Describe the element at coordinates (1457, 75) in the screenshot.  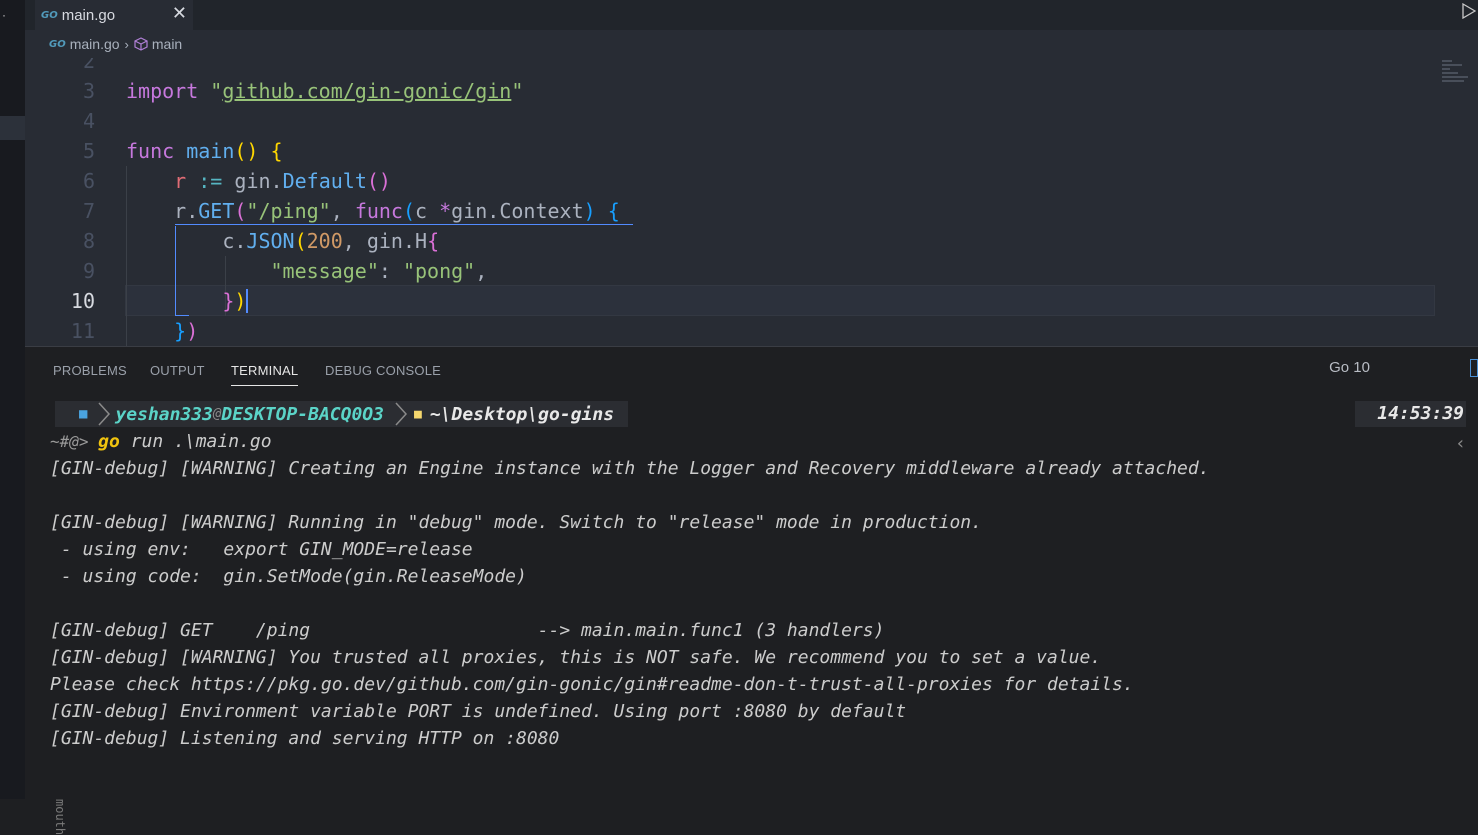
I see `minimap` at that location.